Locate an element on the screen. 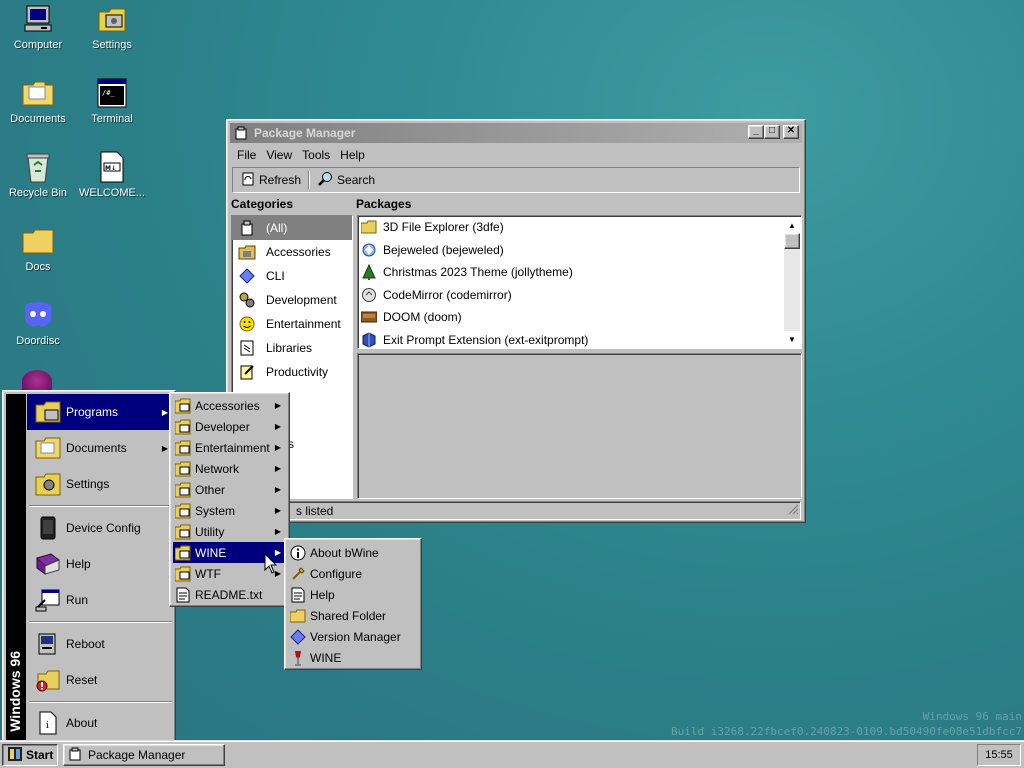 The width and height of the screenshot is (1024, 768). programs-item-readme: README.txt is located at coordinates (229, 594).